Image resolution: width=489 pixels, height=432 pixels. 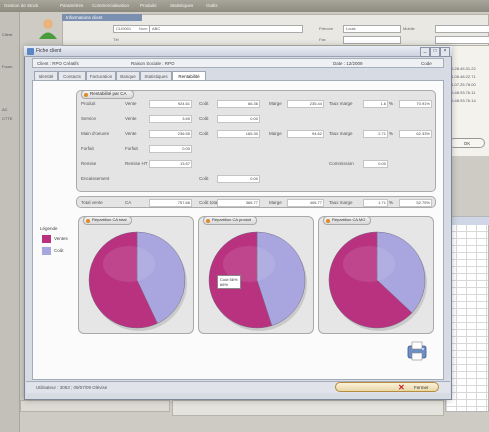 What do you see at coordinates (89, 163) in the screenshot?
I see `row-label: Remise` at bounding box center [89, 163].